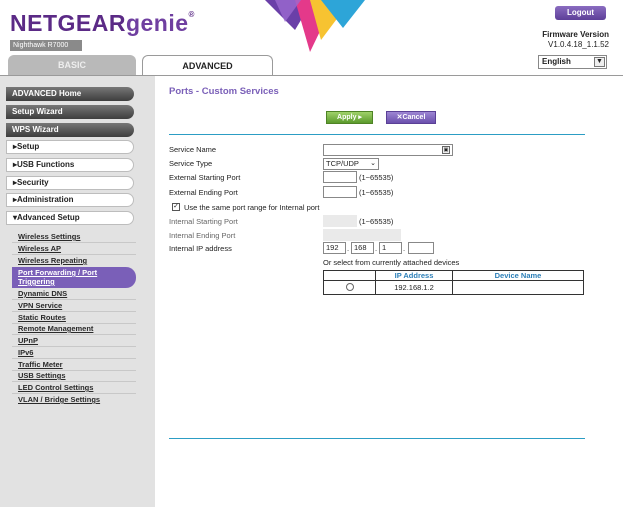 The width and height of the screenshot is (623, 507). What do you see at coordinates (362, 235) in the screenshot?
I see `internal-ending-port-input` at bounding box center [362, 235].